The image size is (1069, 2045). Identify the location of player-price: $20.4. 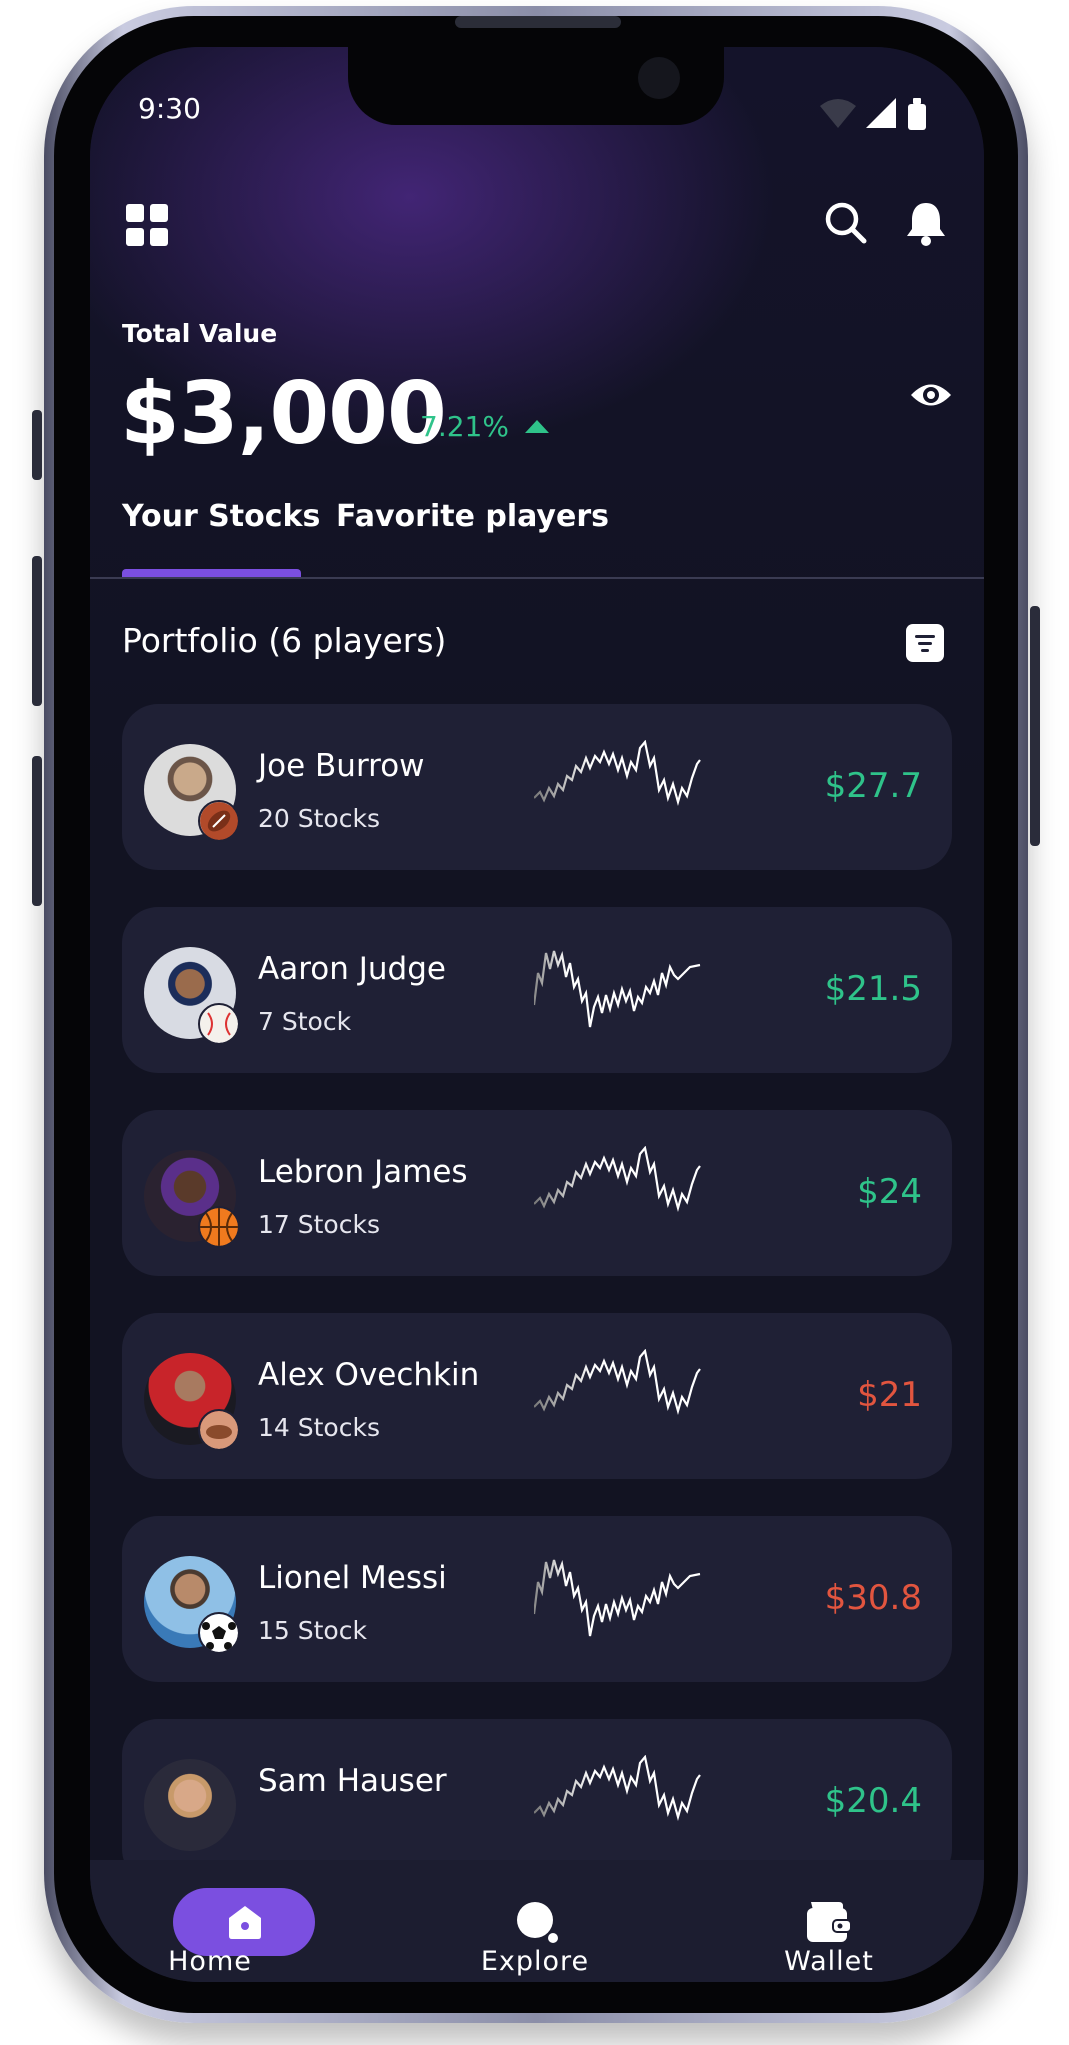
(873, 1801).